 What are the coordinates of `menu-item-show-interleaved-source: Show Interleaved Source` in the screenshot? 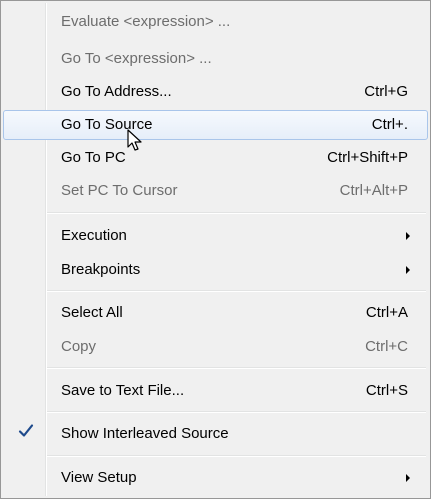 It's located at (215, 434).